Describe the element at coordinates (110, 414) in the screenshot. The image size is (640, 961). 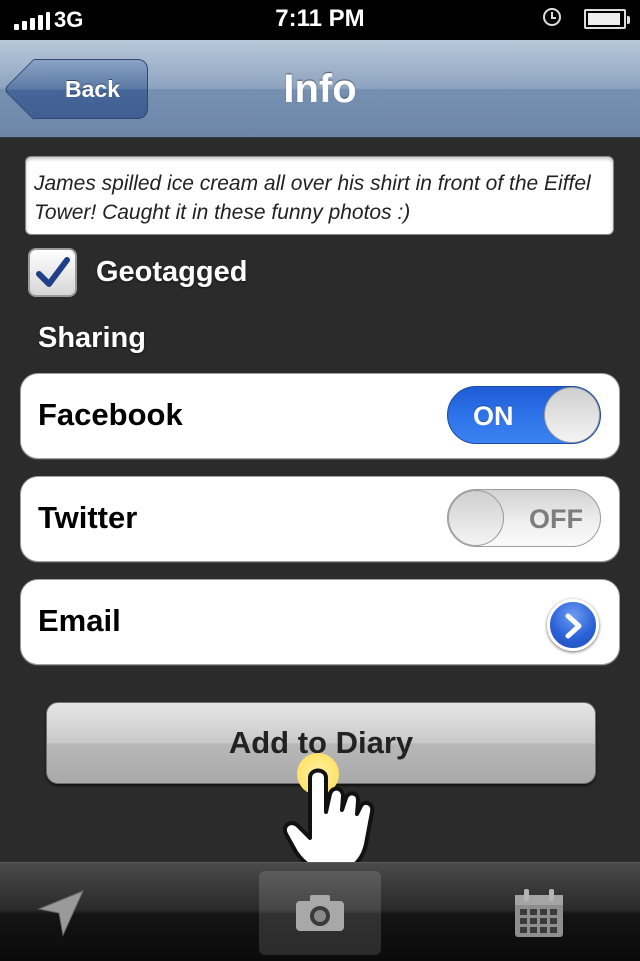
I see `facebook-label: Facebook` at that location.